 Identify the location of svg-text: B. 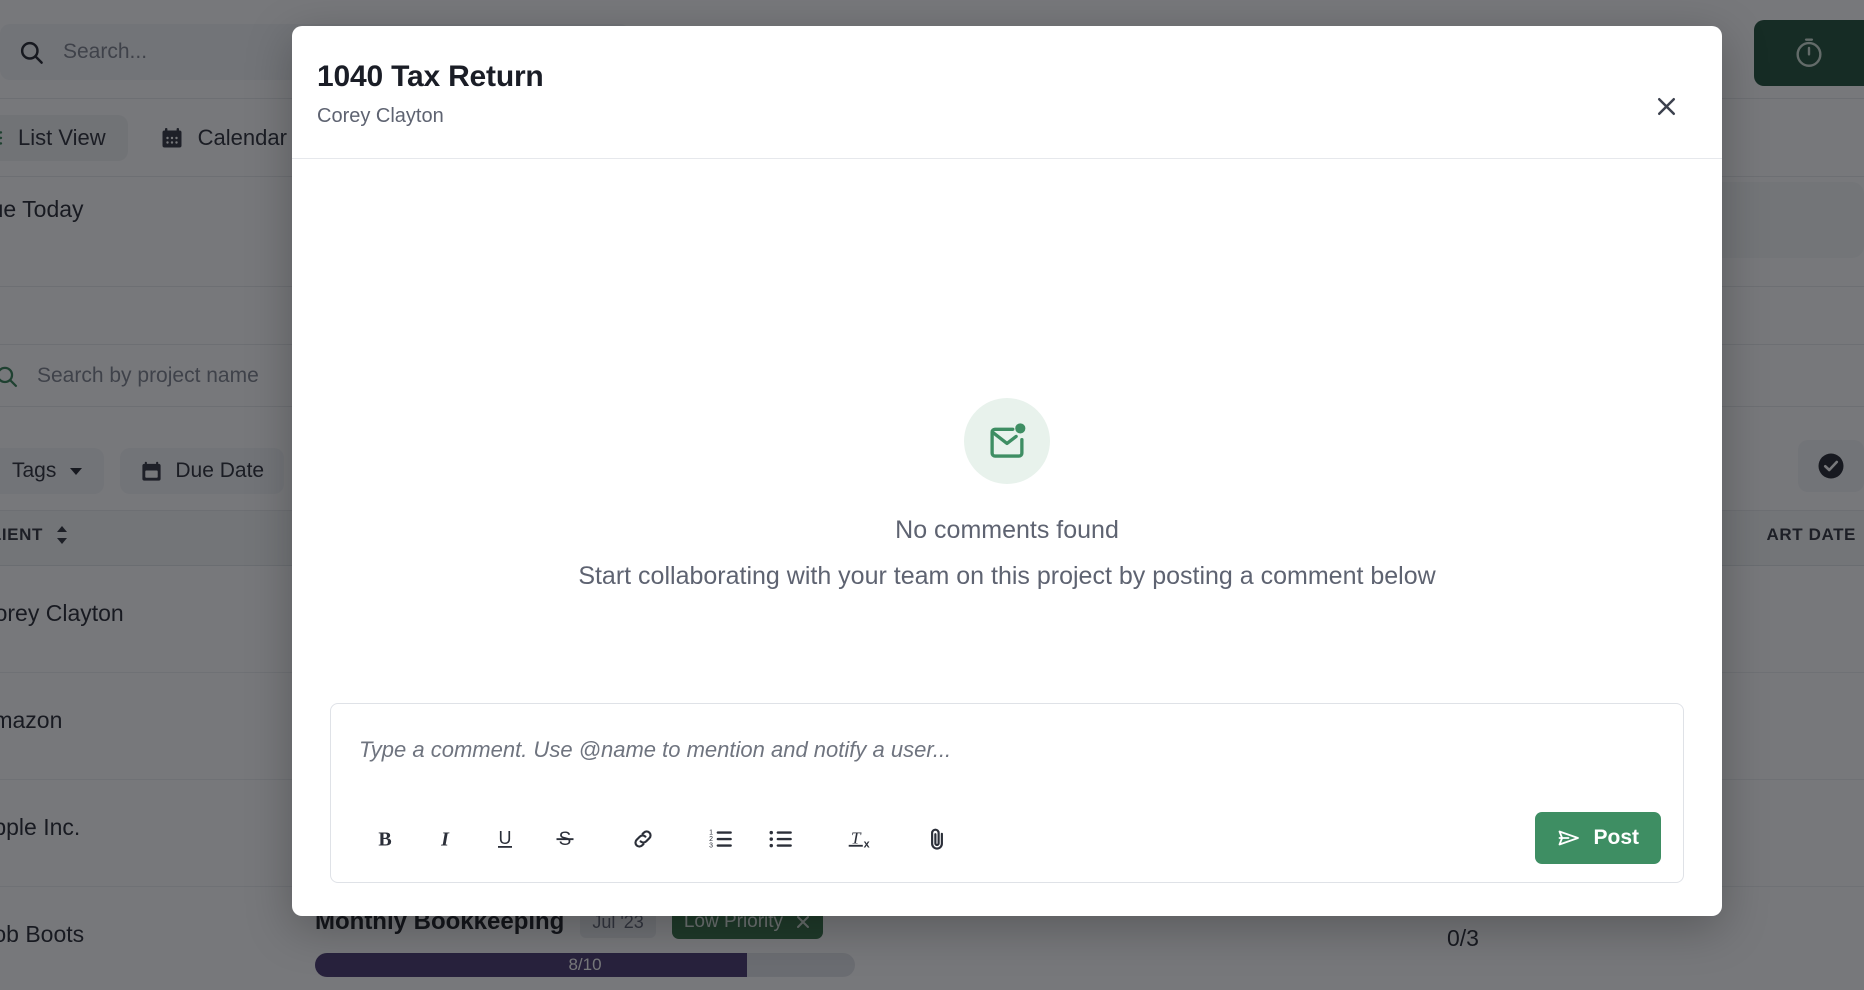
(384, 840).